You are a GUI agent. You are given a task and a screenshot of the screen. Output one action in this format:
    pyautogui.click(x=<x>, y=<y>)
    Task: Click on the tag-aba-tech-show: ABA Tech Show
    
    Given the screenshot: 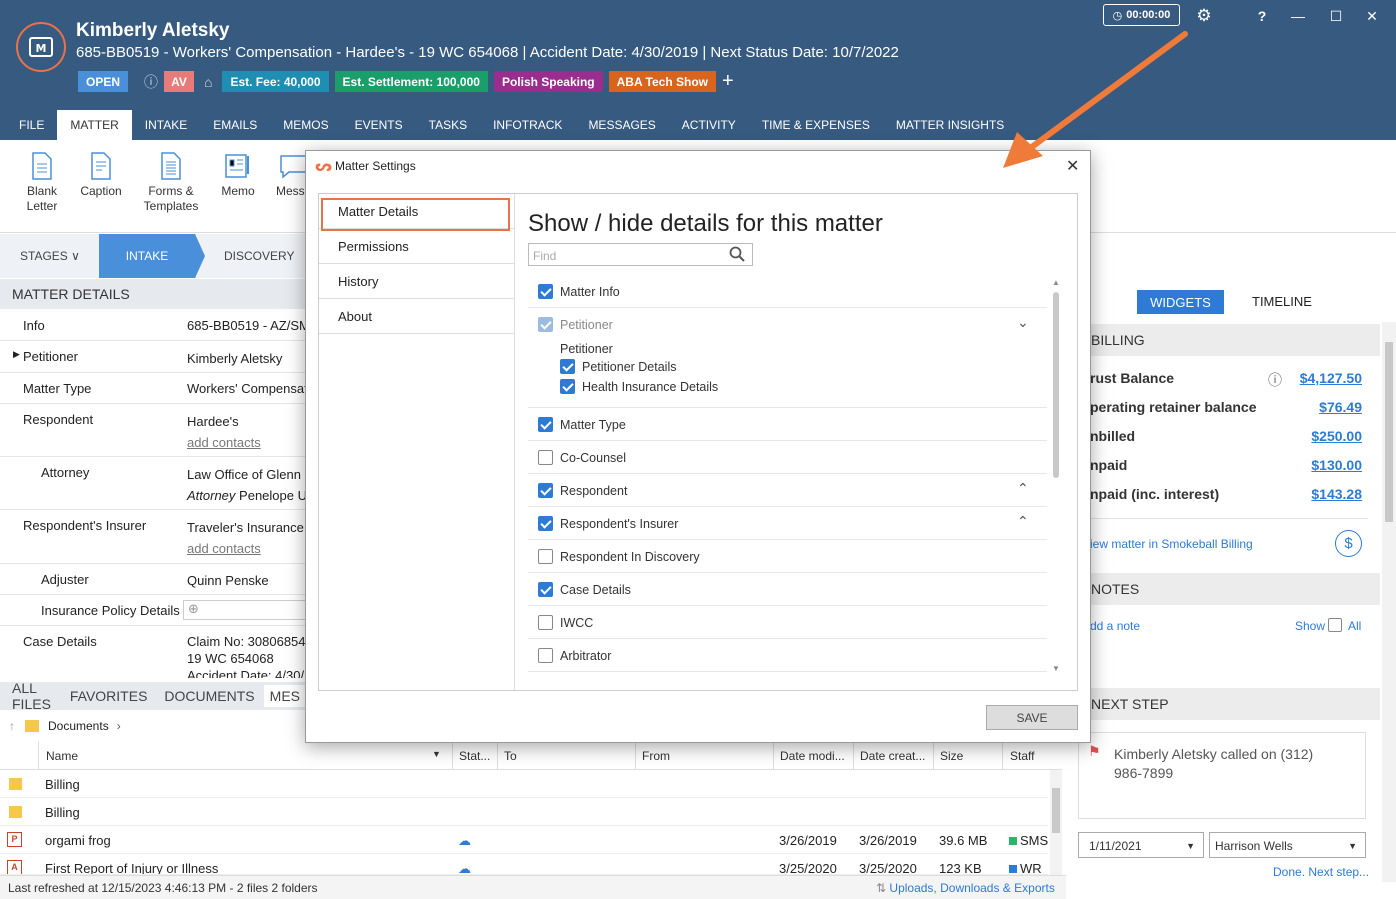 What is the action you would take?
    pyautogui.click(x=662, y=81)
    